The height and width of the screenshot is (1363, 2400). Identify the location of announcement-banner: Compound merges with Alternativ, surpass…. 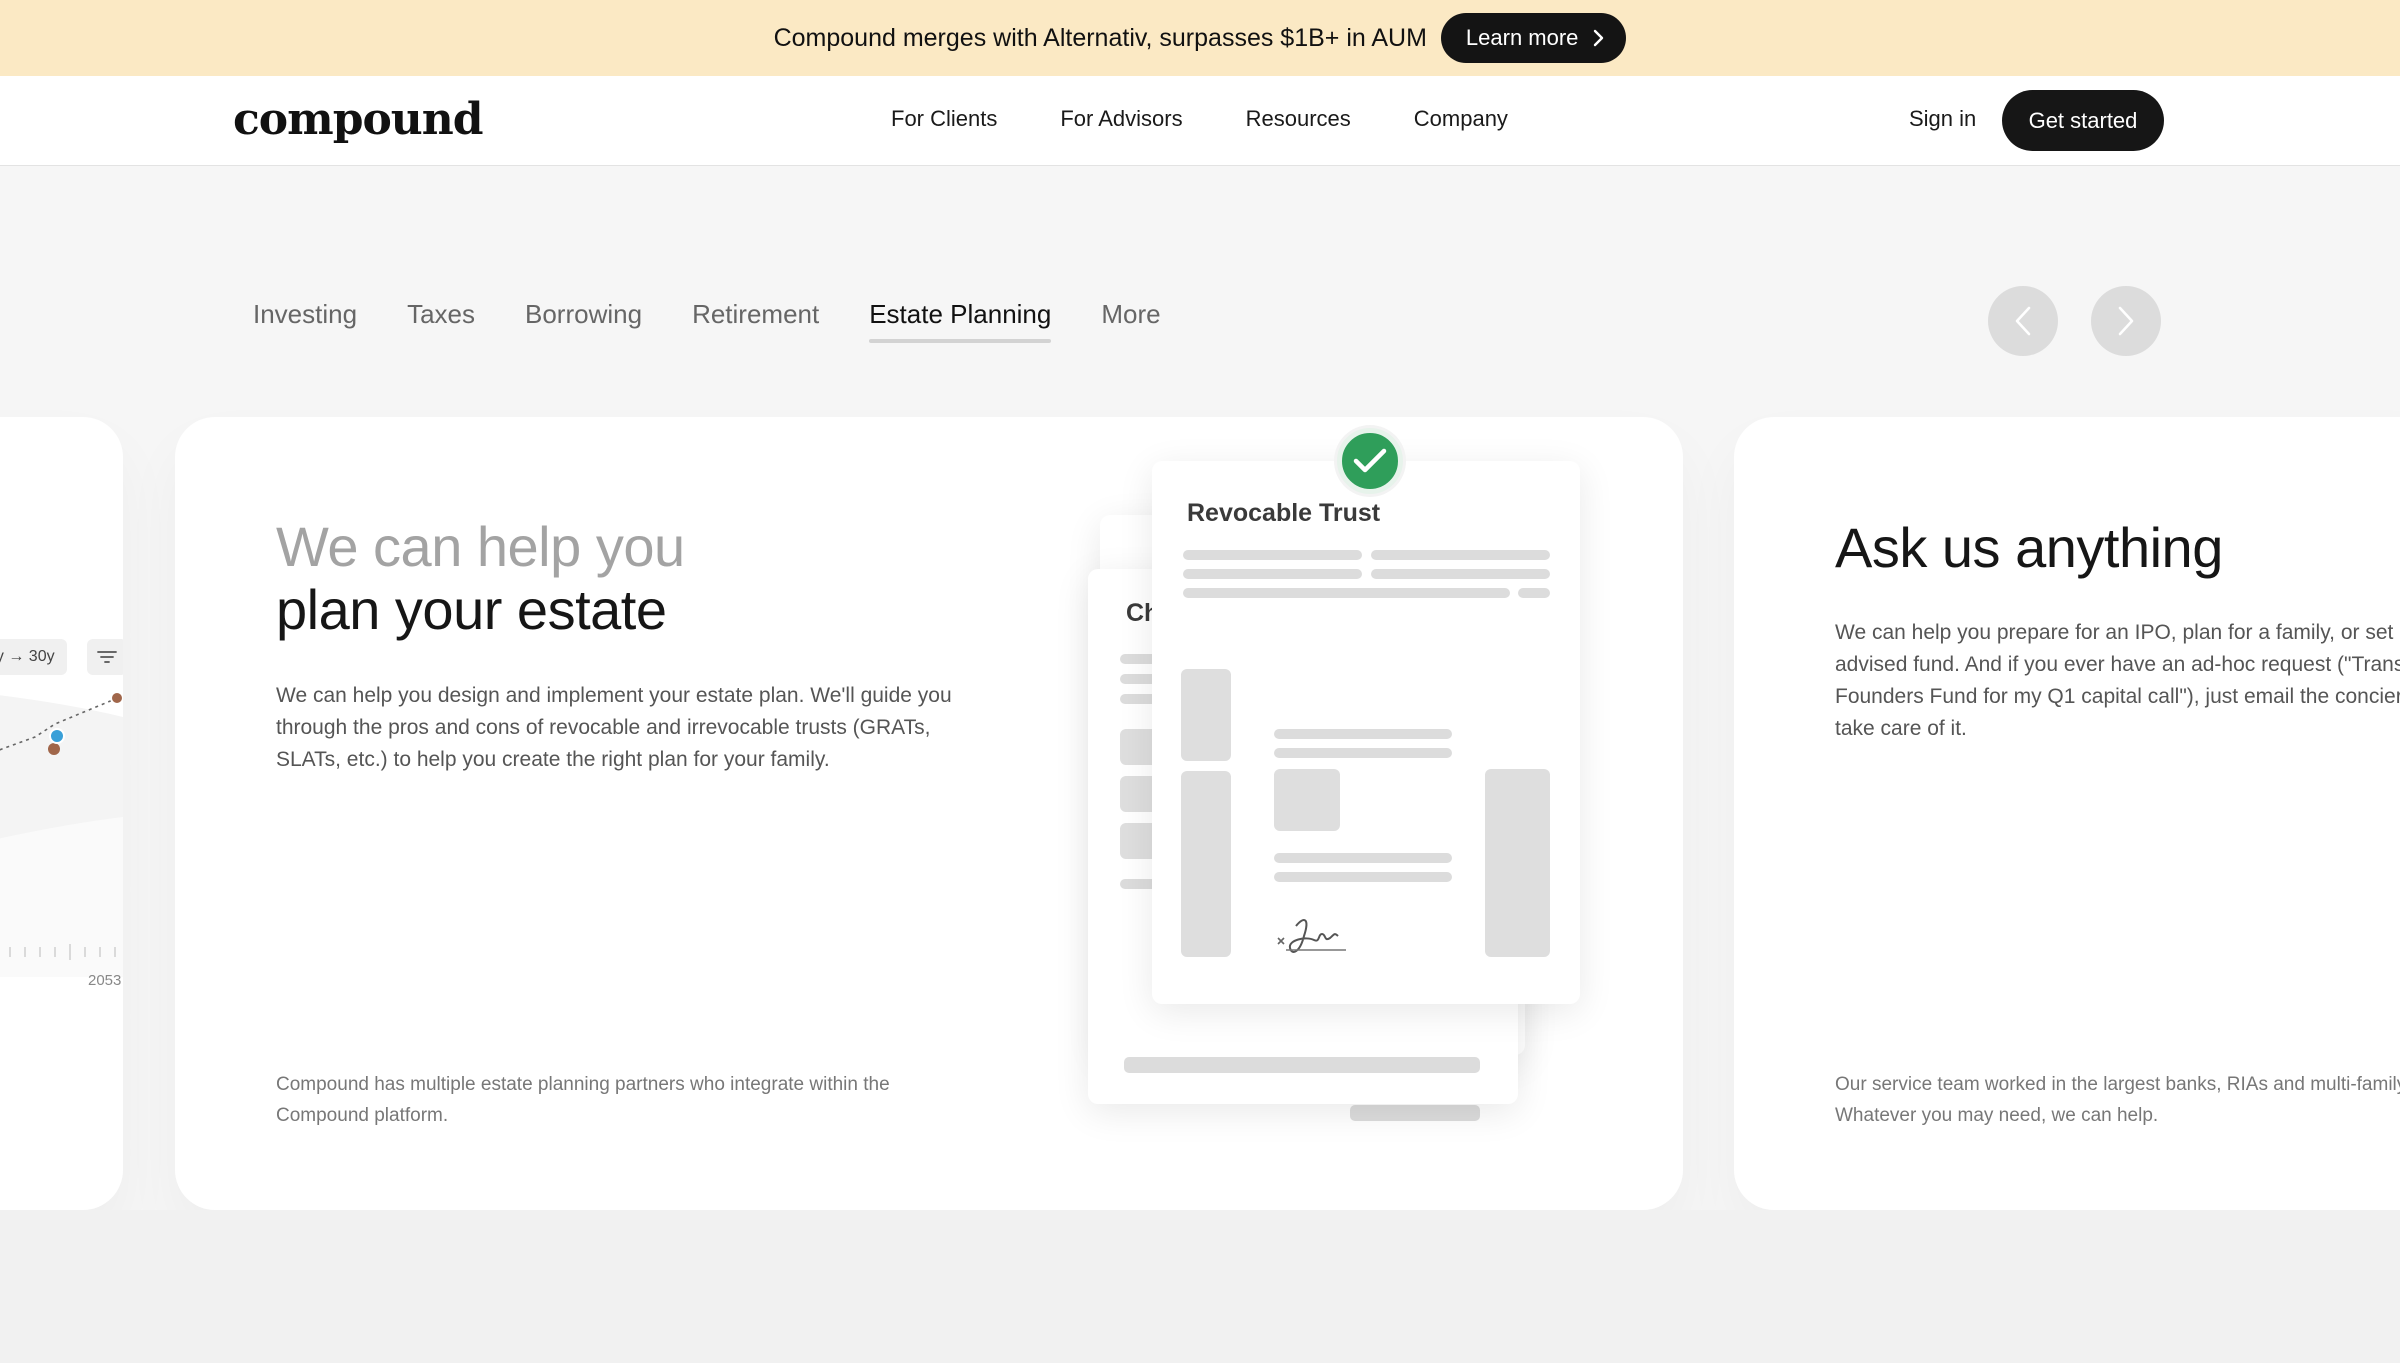
(1200, 38).